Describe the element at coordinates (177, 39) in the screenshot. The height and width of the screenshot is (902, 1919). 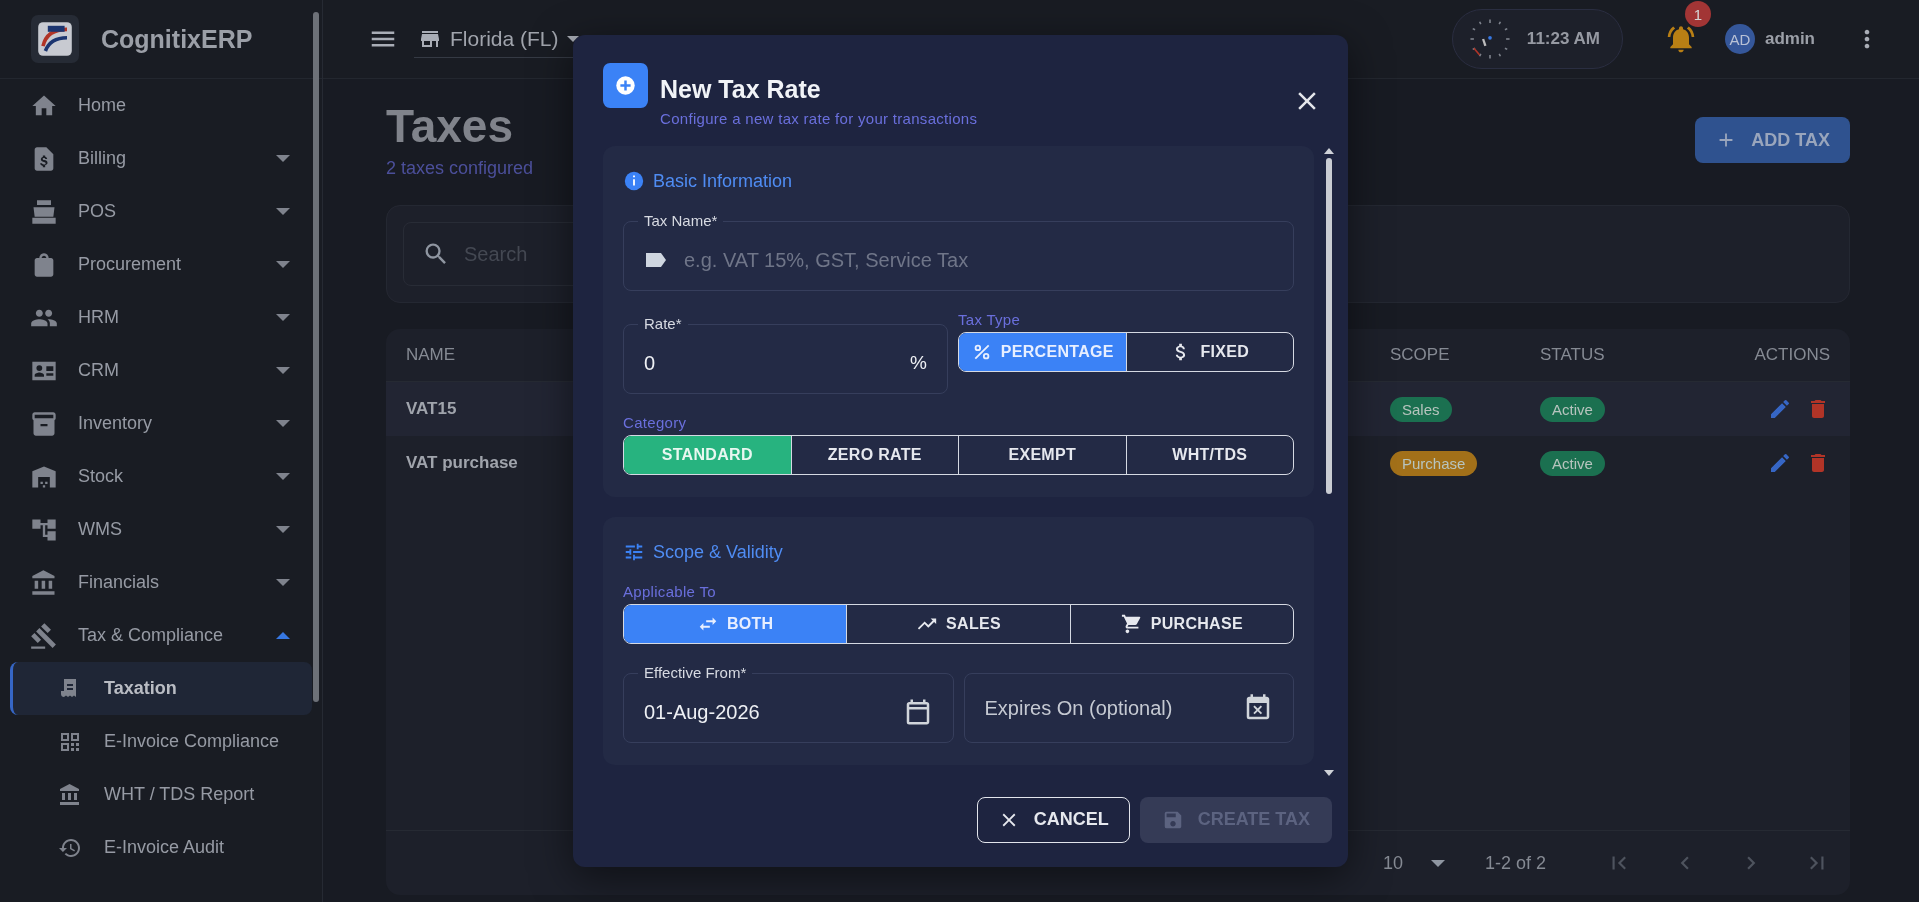
I see `app-name: CognitixERP` at that location.